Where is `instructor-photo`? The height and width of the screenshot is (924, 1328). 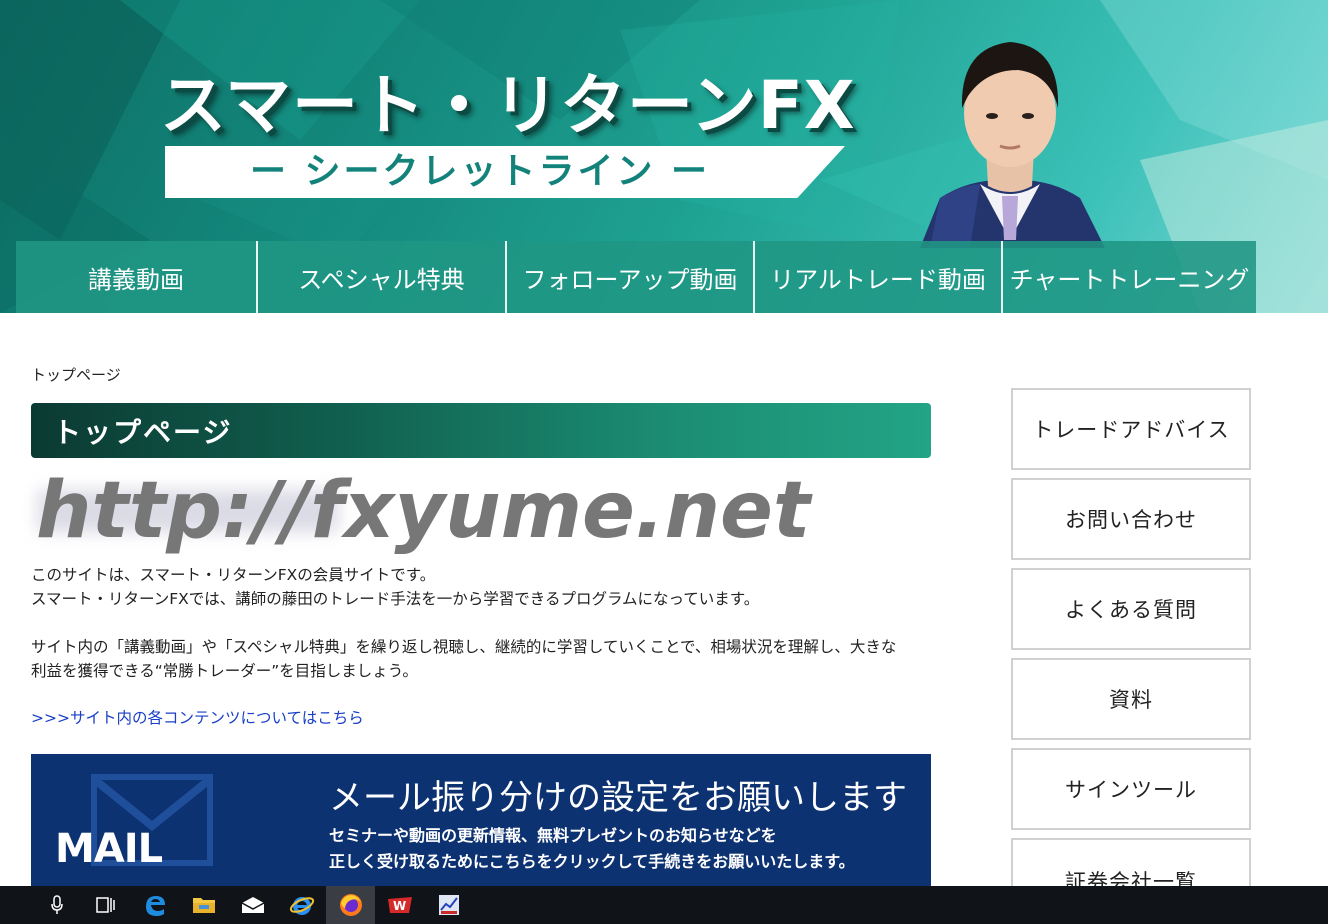
instructor-photo is located at coordinates (1012, 145).